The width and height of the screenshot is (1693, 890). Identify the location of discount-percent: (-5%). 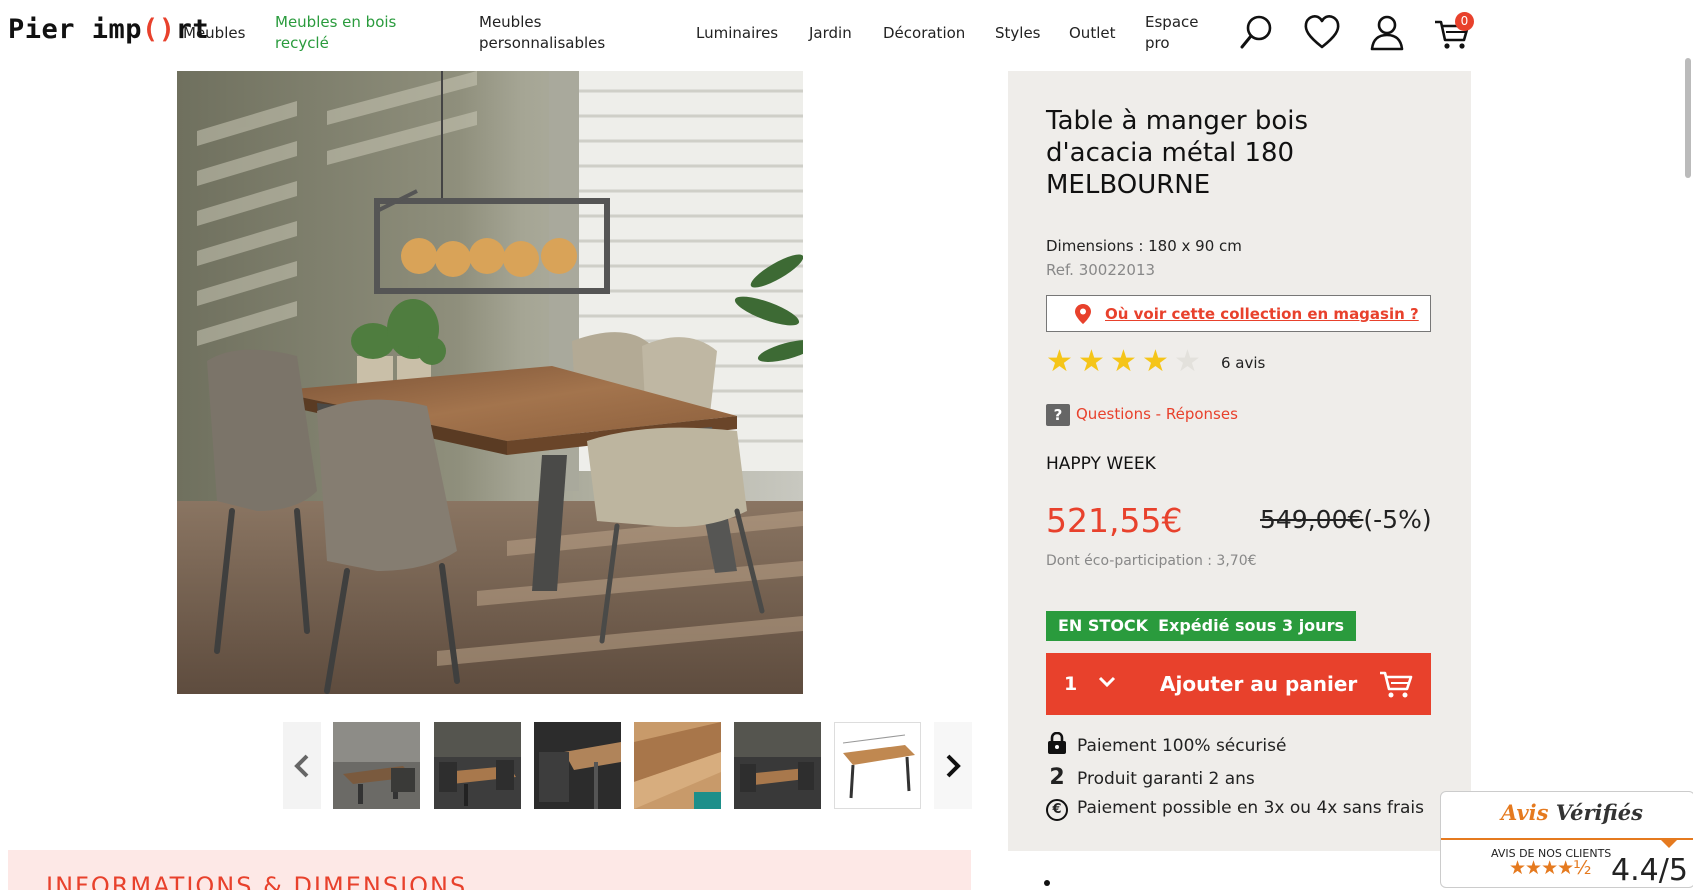
(1397, 519).